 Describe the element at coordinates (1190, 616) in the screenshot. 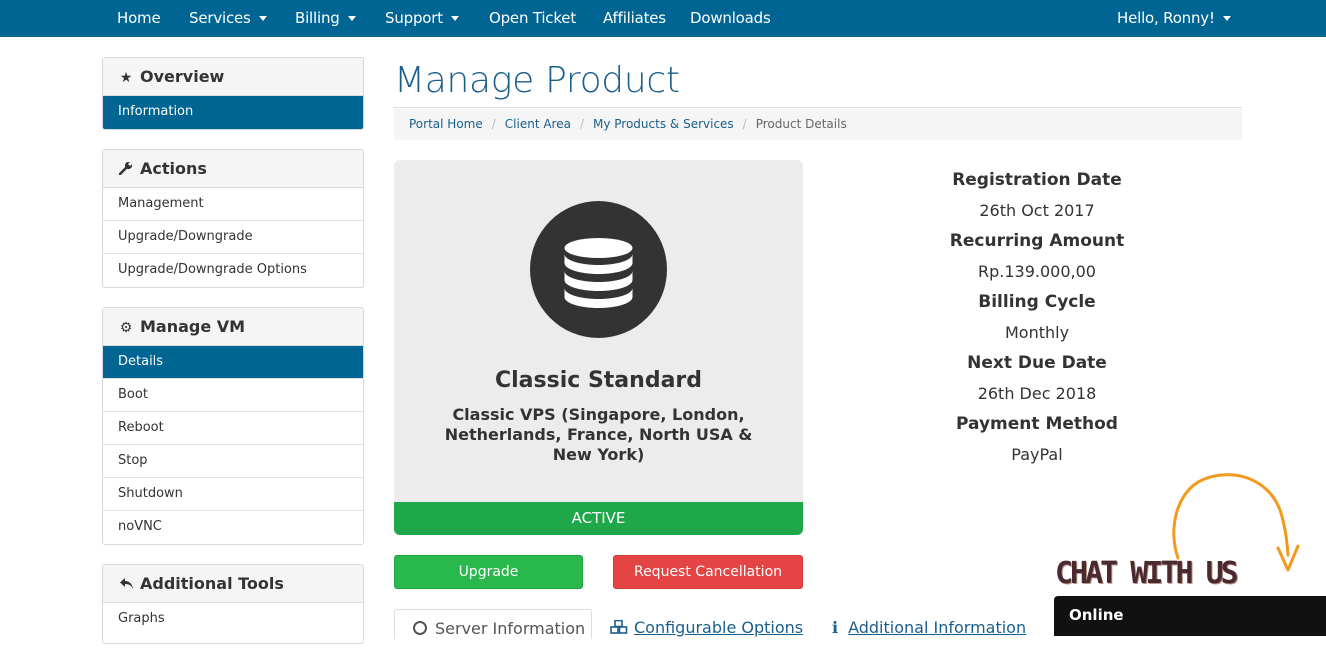

I see `chat-status-bar: Online` at that location.